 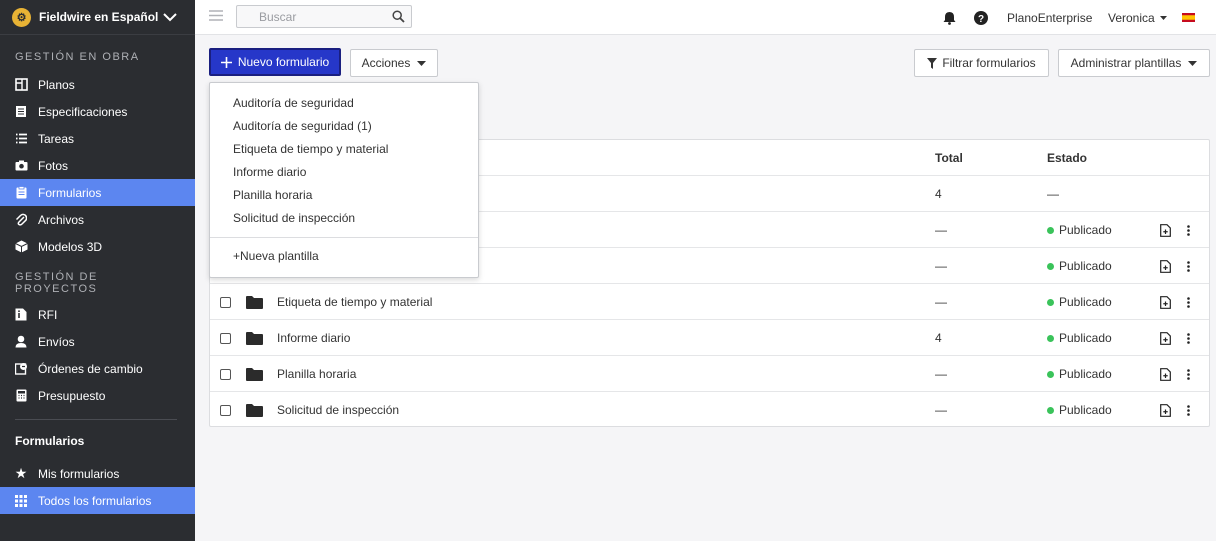 What do you see at coordinates (97, 219) in the screenshot?
I see `sidebar-item-archivos: Archivos` at bounding box center [97, 219].